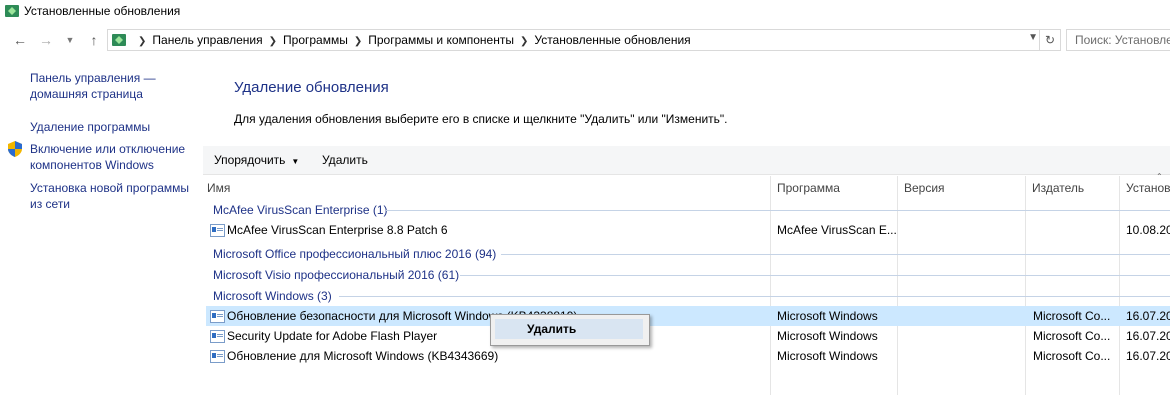 The width and height of the screenshot is (1170, 395). I want to click on sidebar-netinstall-line2: из сети, so click(50, 204).